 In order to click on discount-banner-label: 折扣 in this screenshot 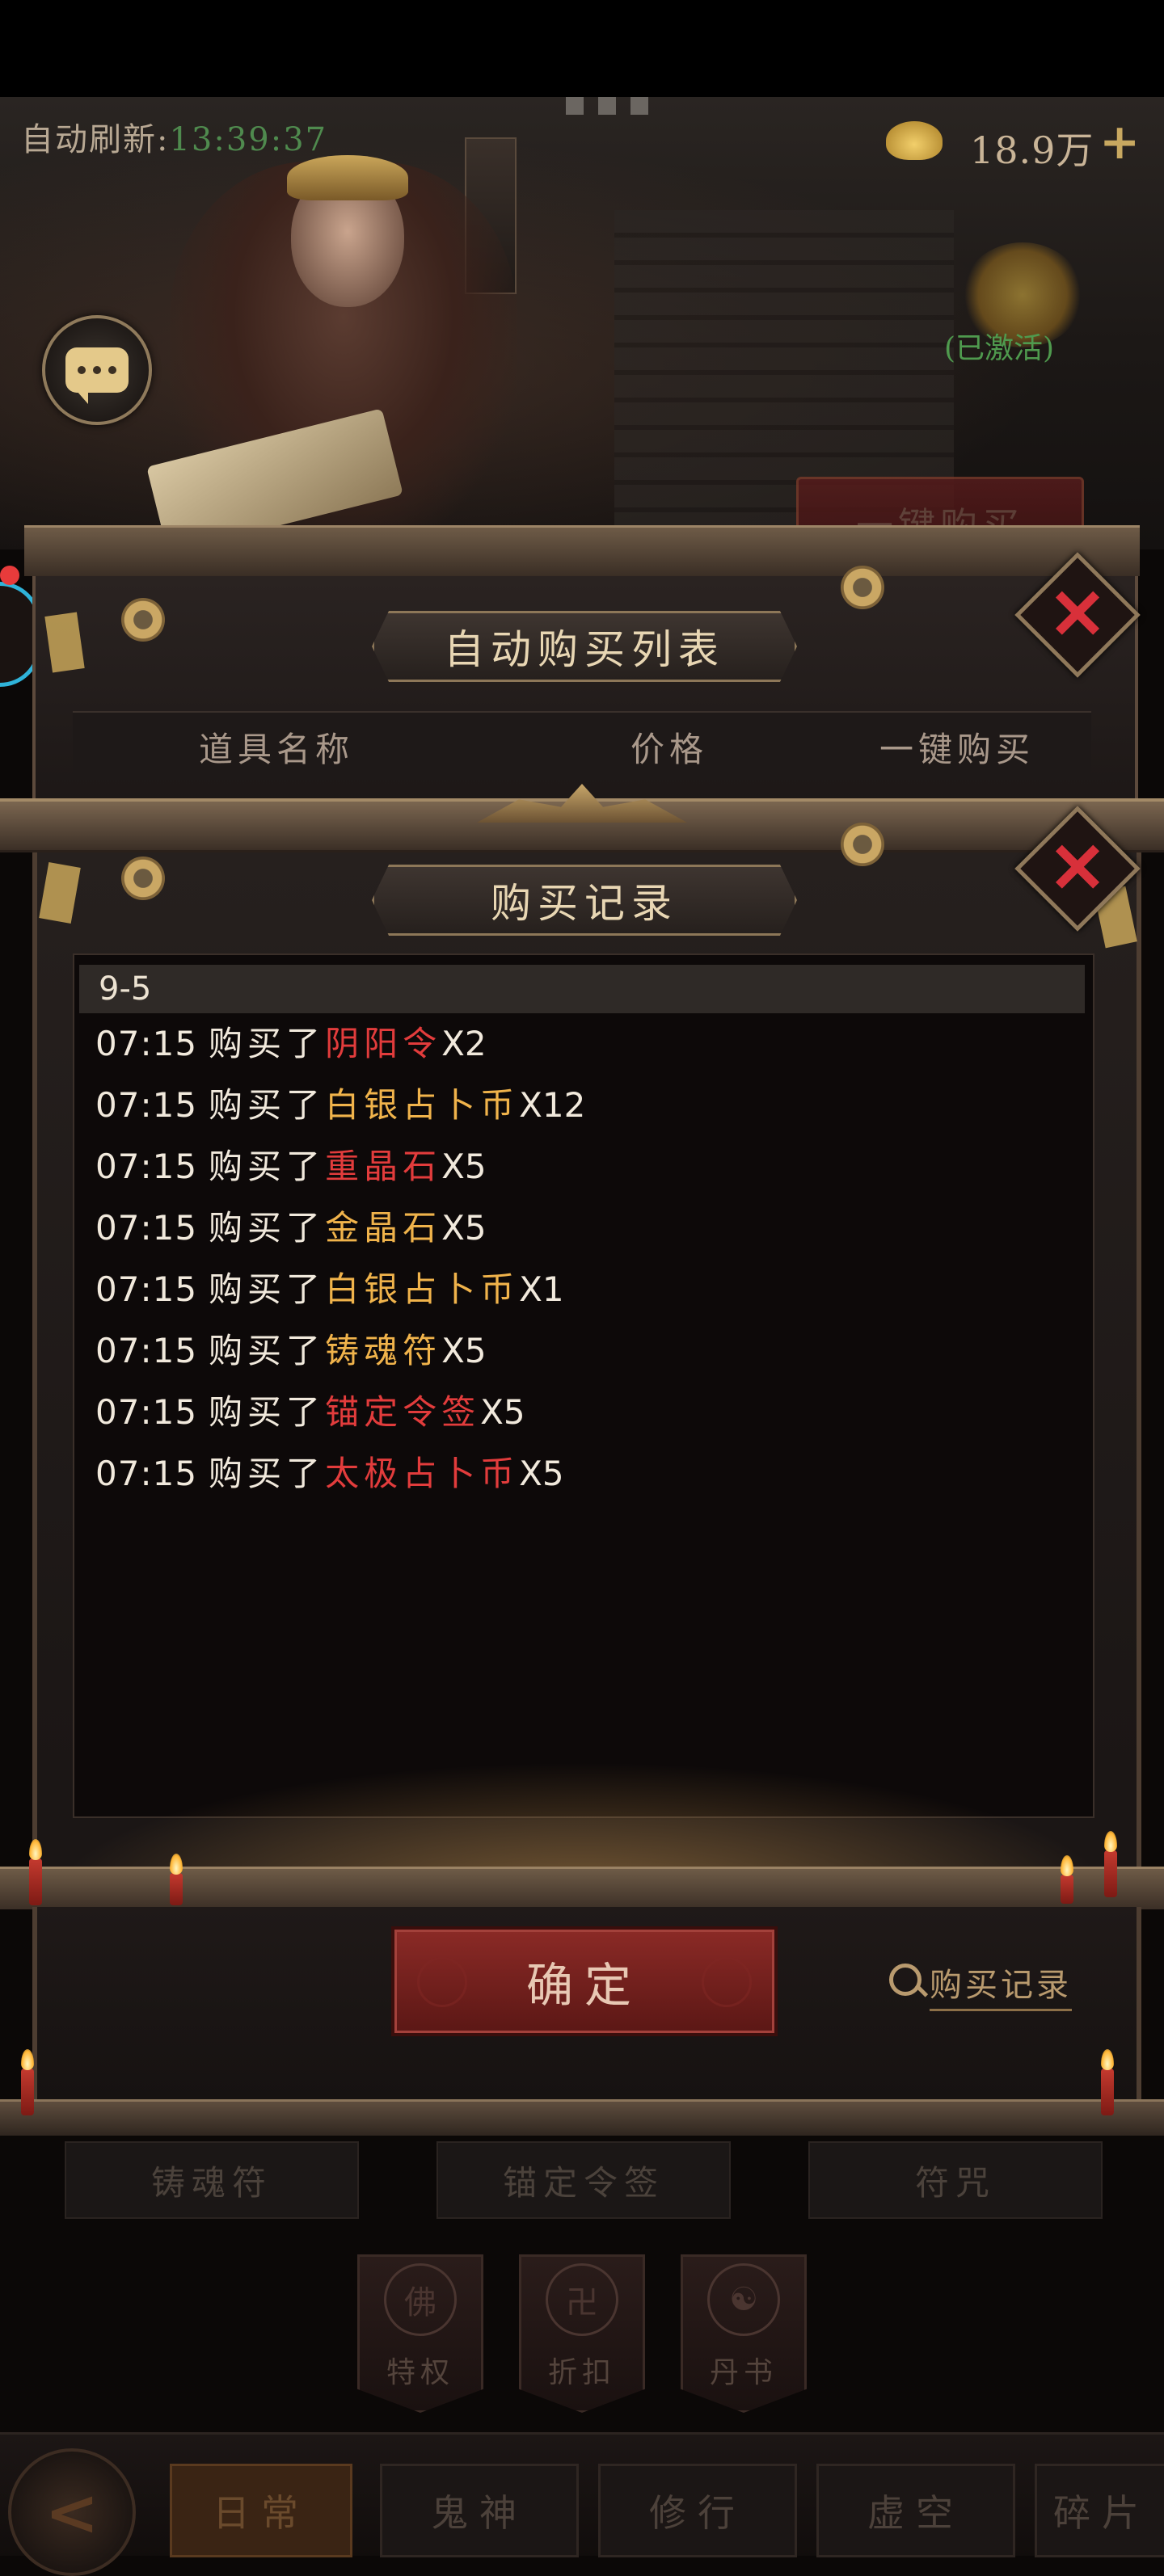, I will do `click(581, 2372)`.